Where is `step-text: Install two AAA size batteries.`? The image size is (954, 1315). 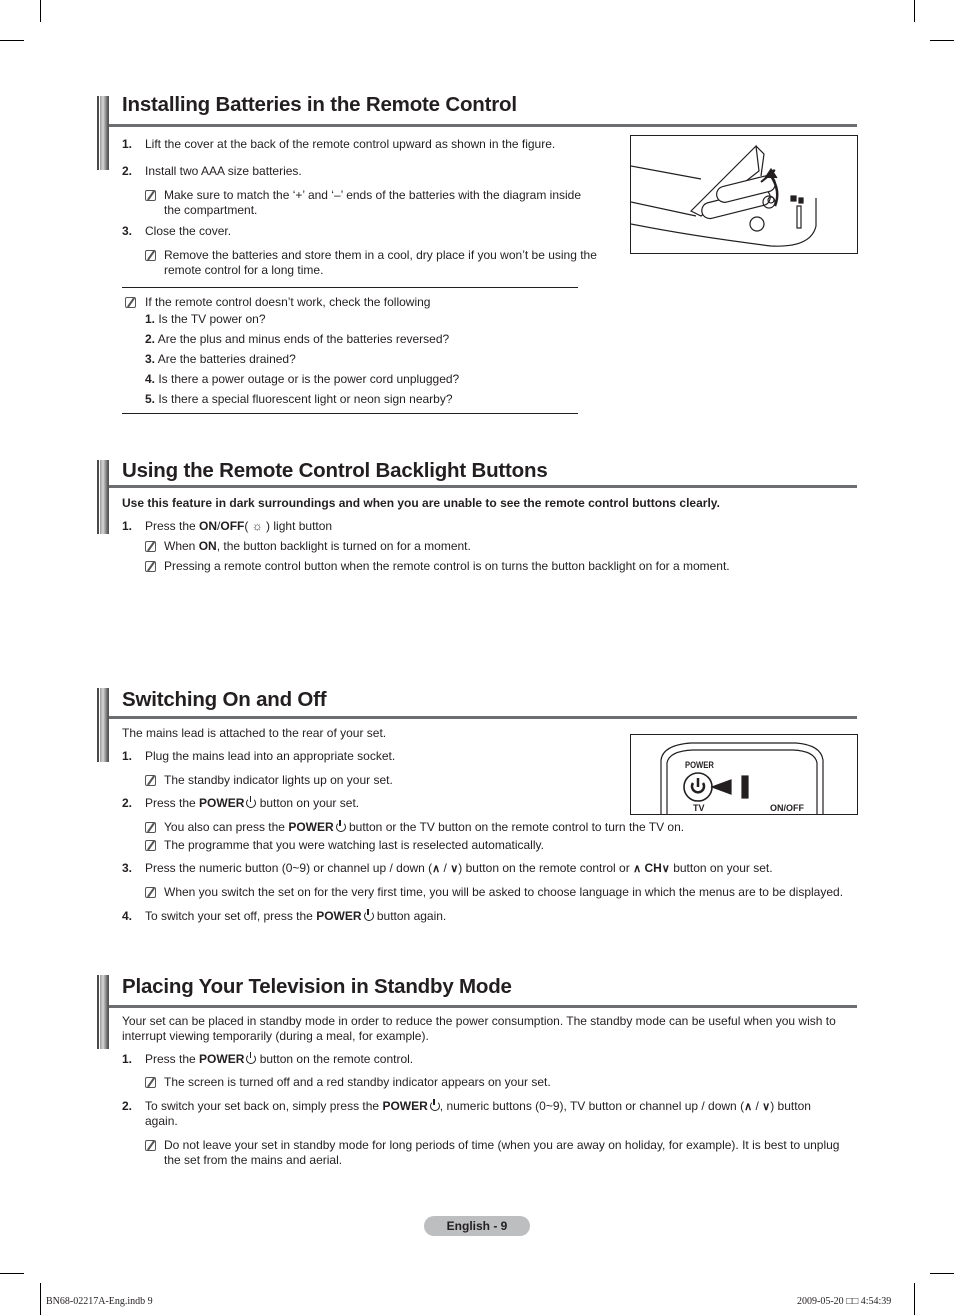 step-text: Install two AAA size batteries. is located at coordinates (223, 171).